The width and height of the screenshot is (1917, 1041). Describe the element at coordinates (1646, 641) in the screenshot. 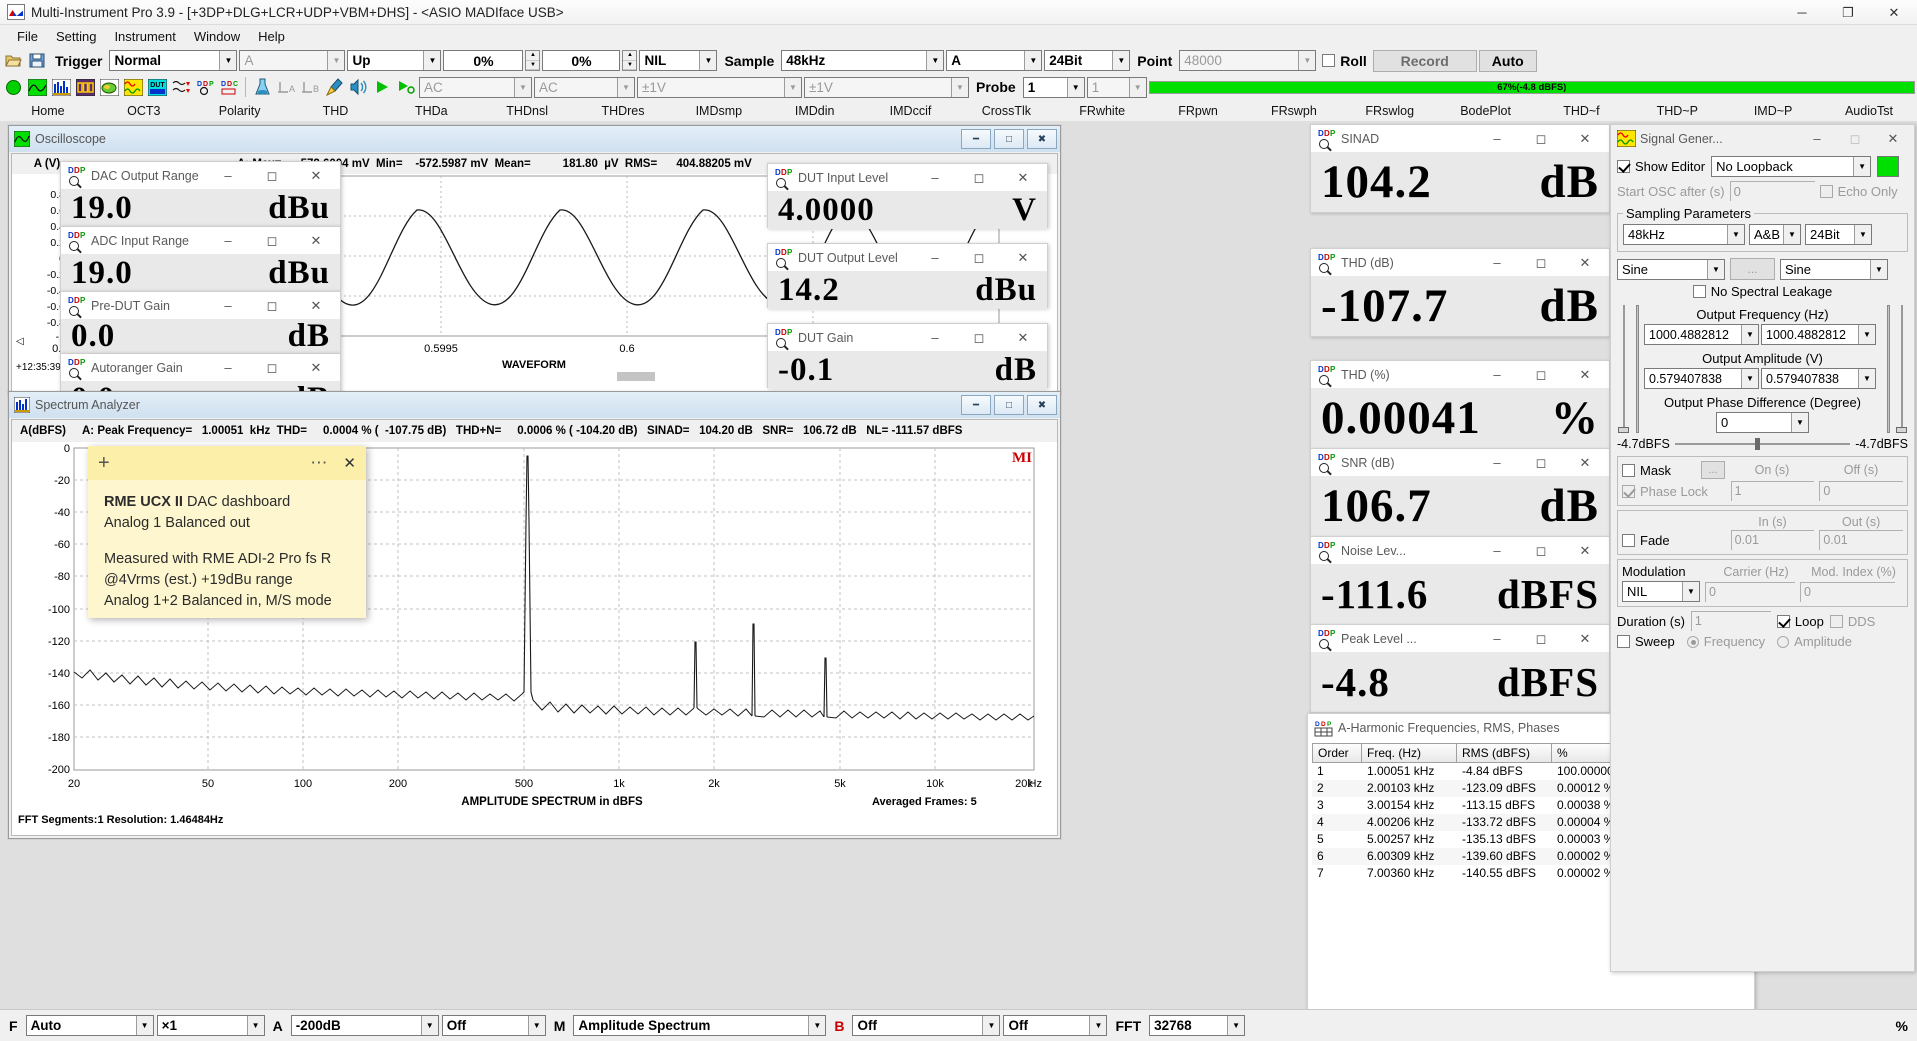

I see `sweep-checkbox: Sweep` at that location.